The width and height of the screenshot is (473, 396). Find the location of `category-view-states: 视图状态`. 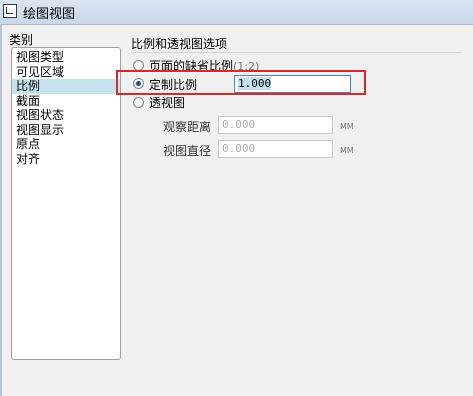

category-view-states: 视图状态 is located at coordinates (66, 115).